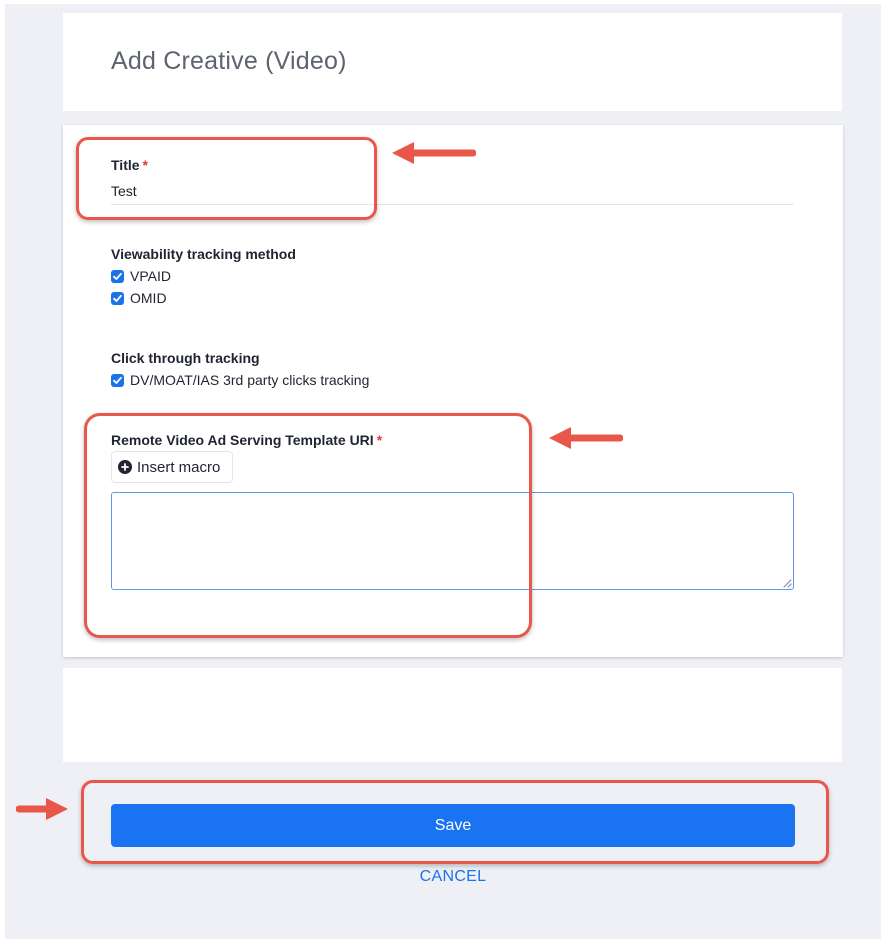  I want to click on page-title: Add Creative (Video), so click(229, 61).